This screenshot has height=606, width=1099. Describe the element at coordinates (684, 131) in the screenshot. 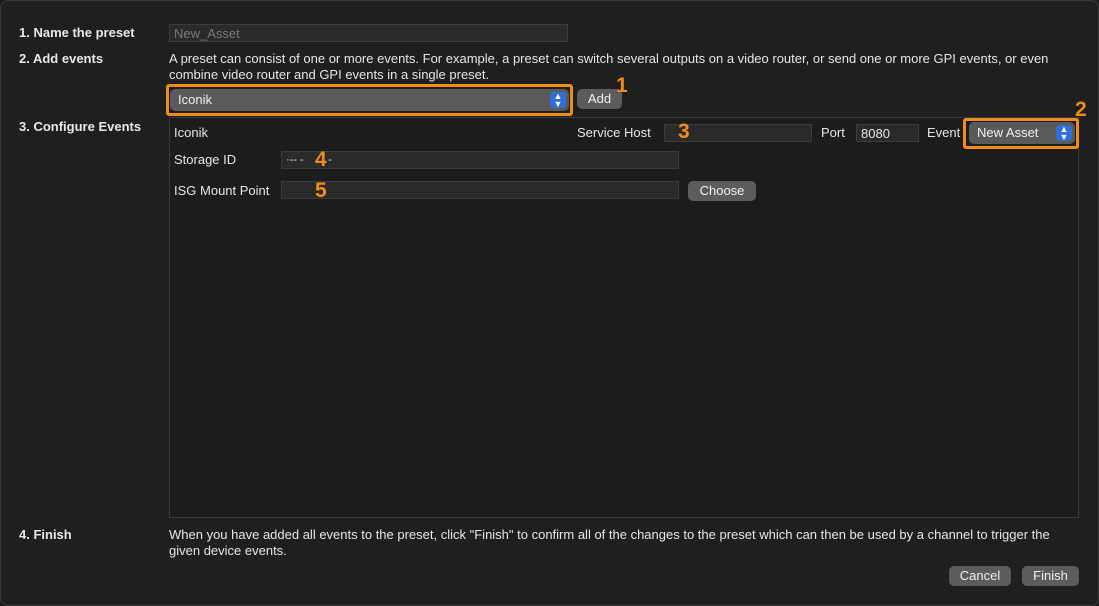

I see `annotation-number: 3` at that location.